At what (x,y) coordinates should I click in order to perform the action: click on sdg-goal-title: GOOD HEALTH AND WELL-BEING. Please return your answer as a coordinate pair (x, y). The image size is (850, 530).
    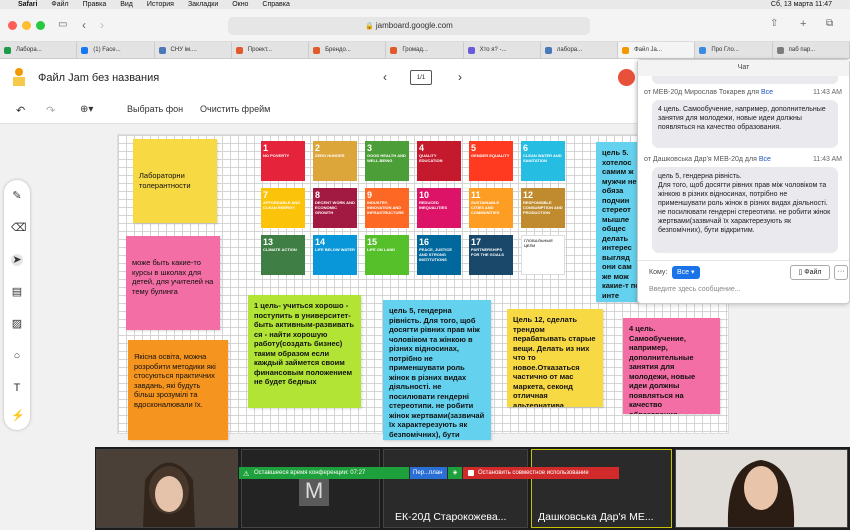
    Looking at the image, I should click on (386, 158).